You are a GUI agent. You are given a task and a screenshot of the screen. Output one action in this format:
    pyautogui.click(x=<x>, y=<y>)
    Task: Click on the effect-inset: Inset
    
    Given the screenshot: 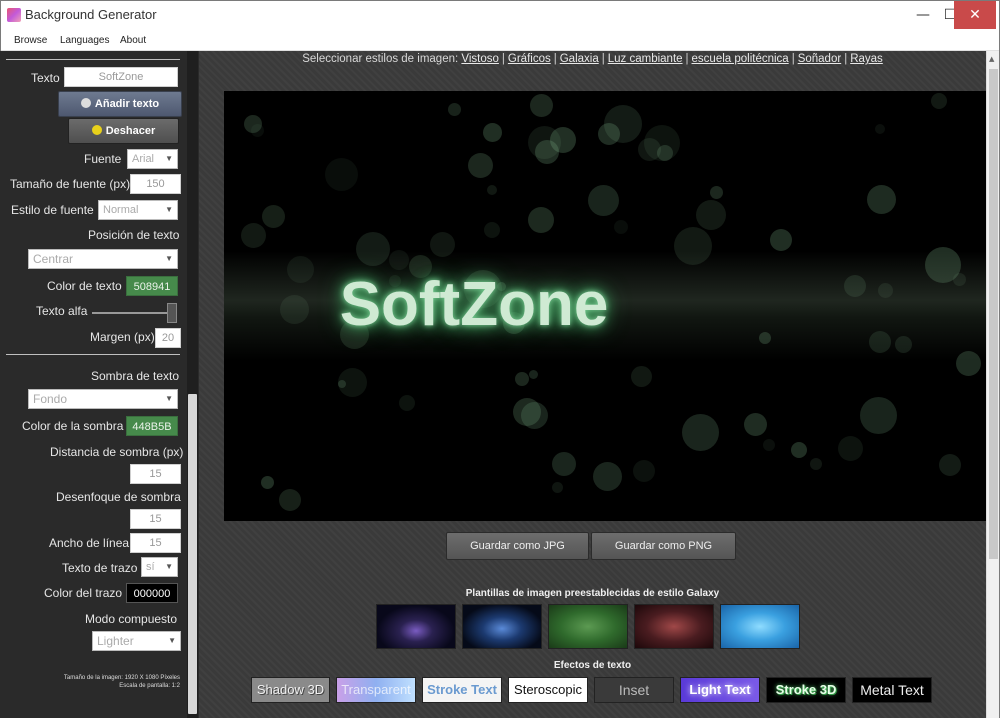 What is the action you would take?
    pyautogui.click(x=634, y=690)
    